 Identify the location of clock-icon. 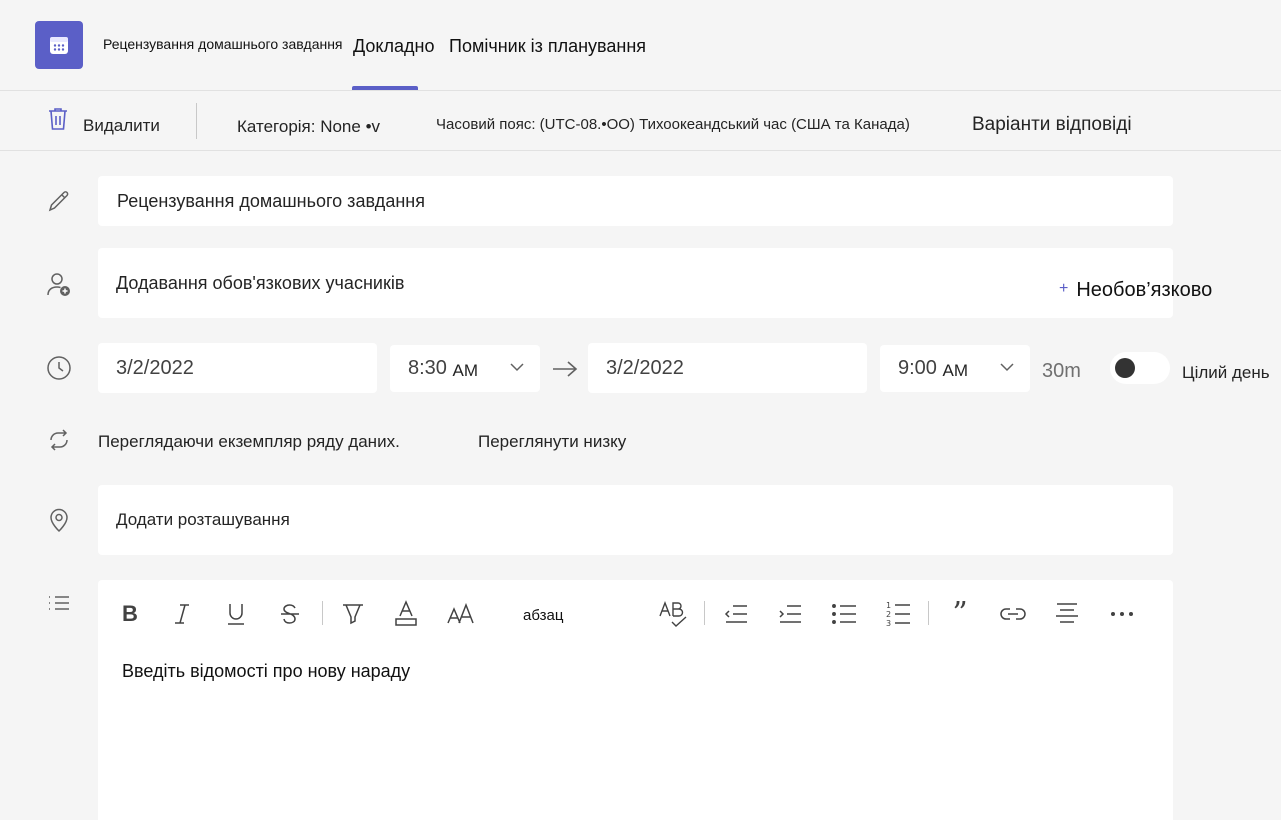
(59, 368).